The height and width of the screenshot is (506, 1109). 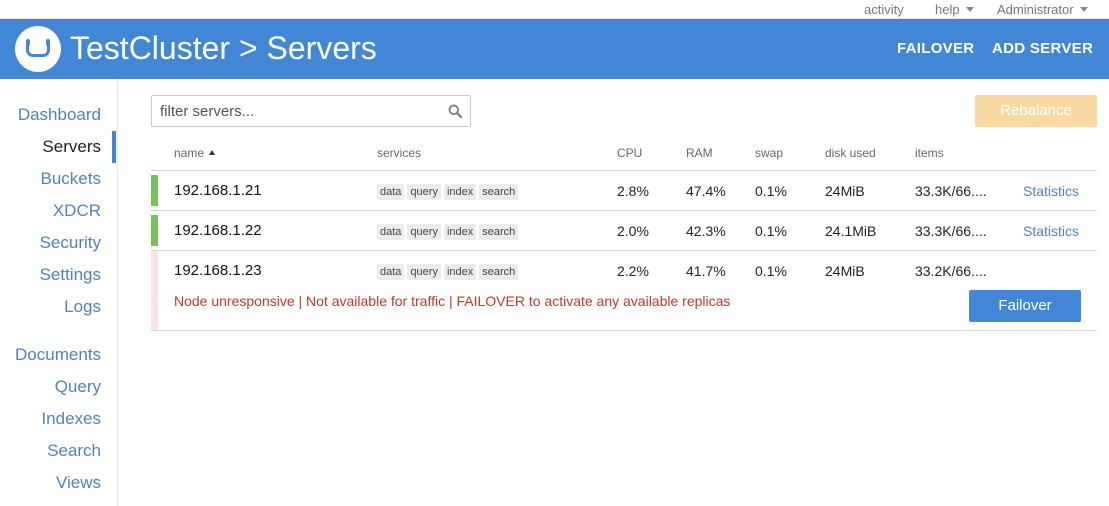 What do you see at coordinates (78, 387) in the screenshot?
I see `sidebar-item-query: Query` at bounding box center [78, 387].